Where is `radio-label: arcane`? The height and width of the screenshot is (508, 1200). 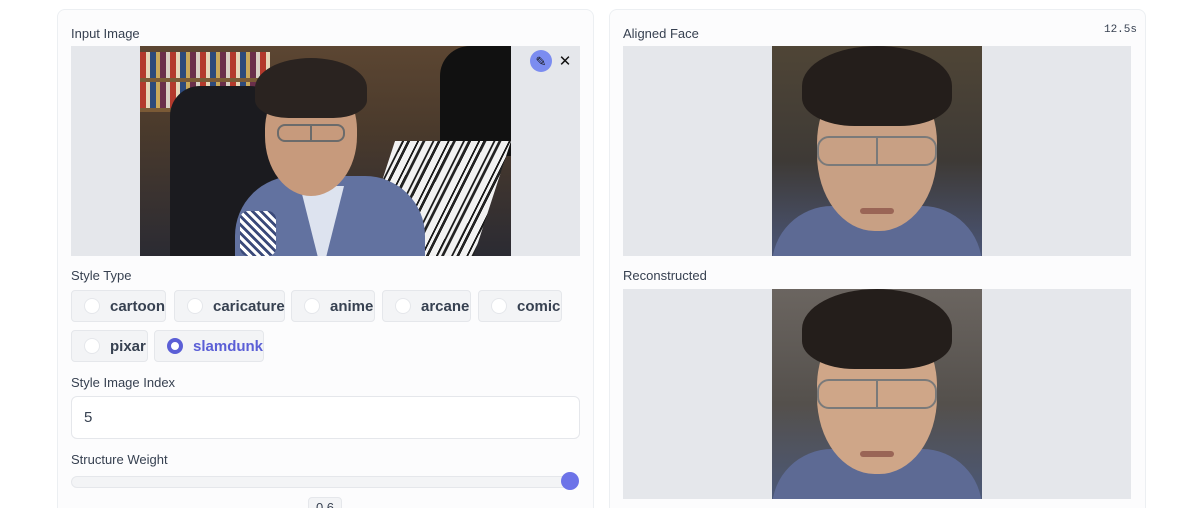
radio-label: arcane is located at coordinates (445, 306).